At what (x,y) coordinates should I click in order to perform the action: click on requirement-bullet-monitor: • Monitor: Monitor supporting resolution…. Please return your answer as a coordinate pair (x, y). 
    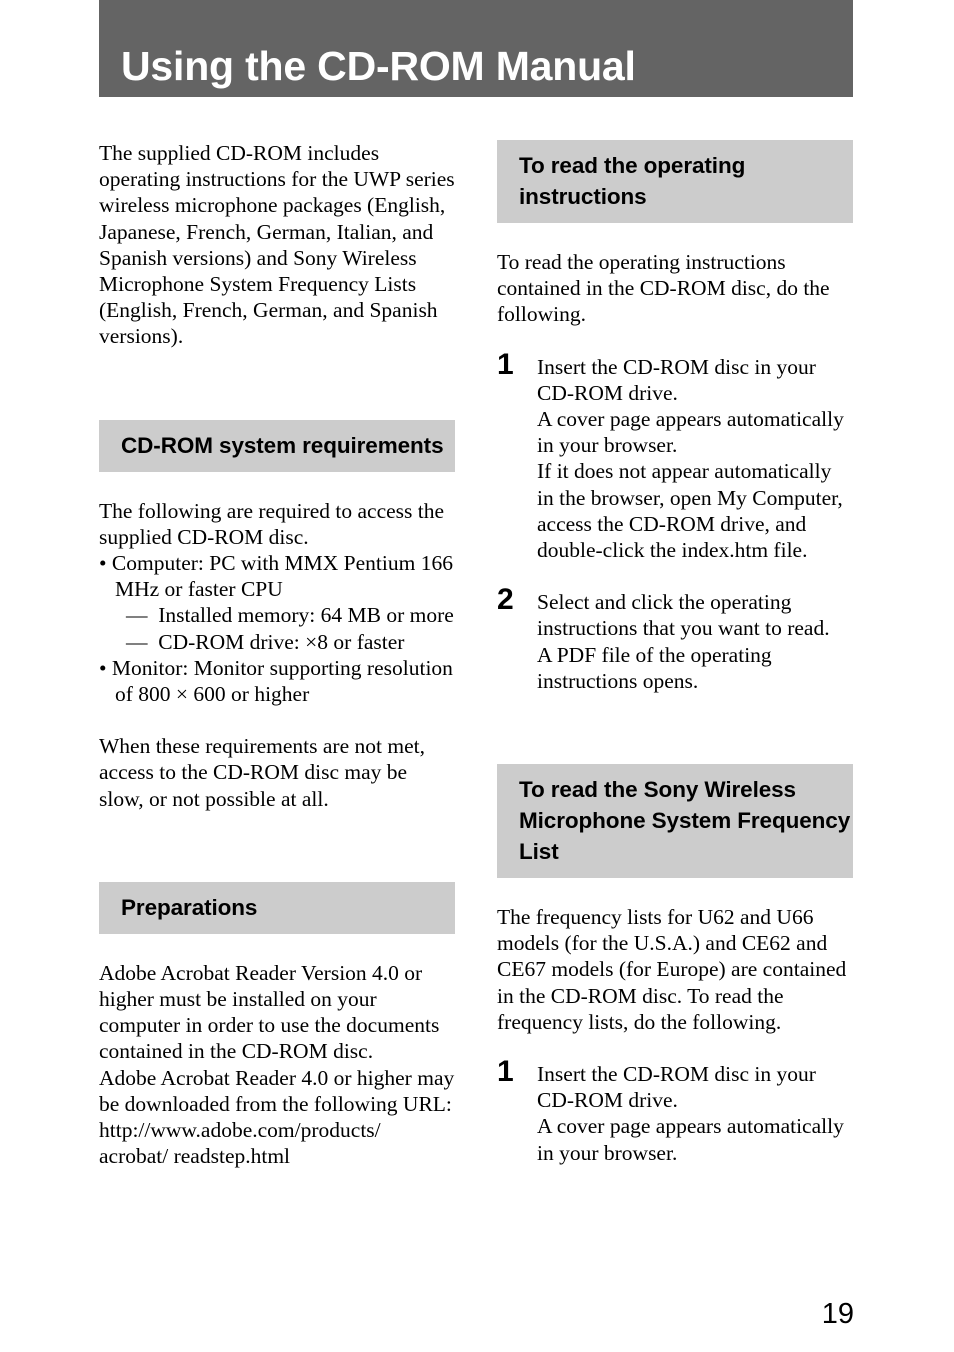
    Looking at the image, I should click on (277, 681).